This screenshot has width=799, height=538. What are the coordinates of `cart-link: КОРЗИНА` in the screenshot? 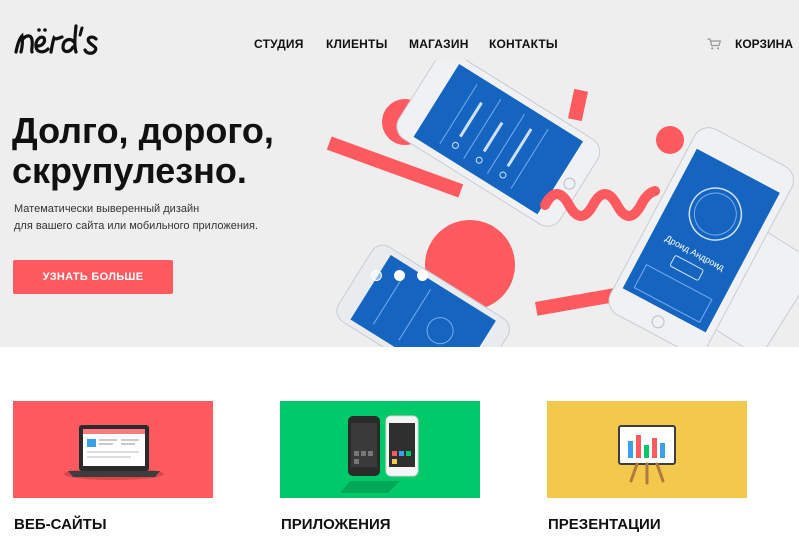 It's located at (750, 44).